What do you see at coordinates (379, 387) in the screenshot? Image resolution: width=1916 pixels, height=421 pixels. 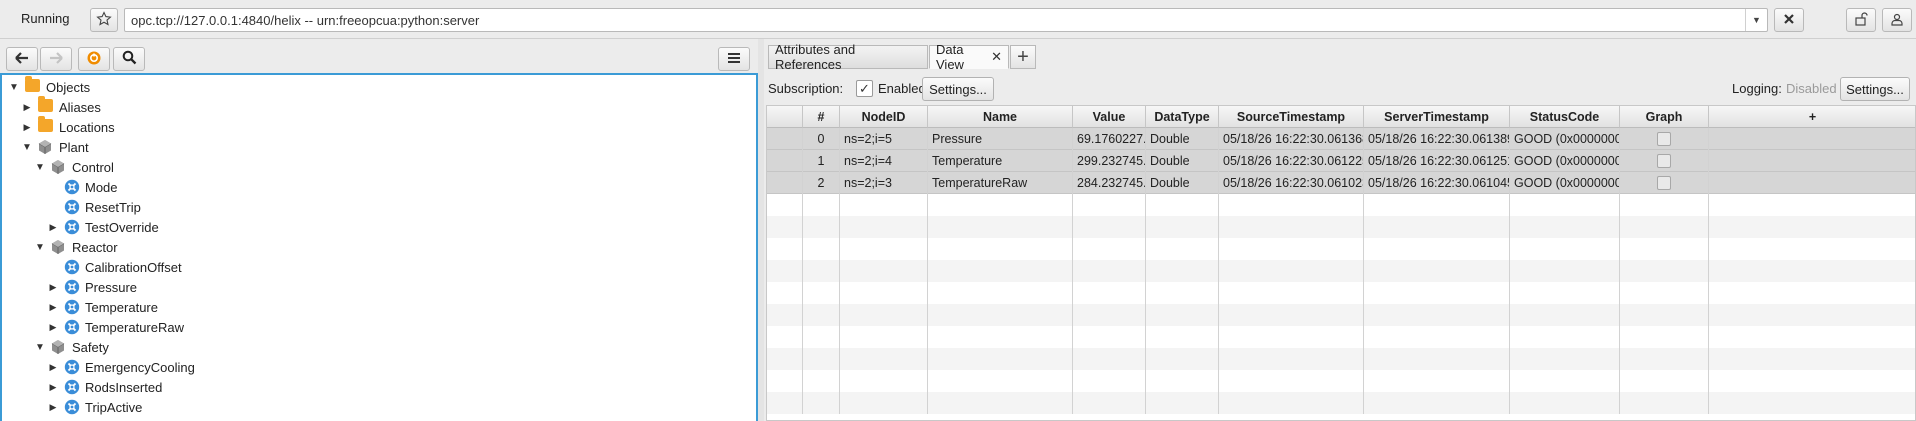 I see `tree-item-rods-inserted: ▶ RodsInserted` at bounding box center [379, 387].